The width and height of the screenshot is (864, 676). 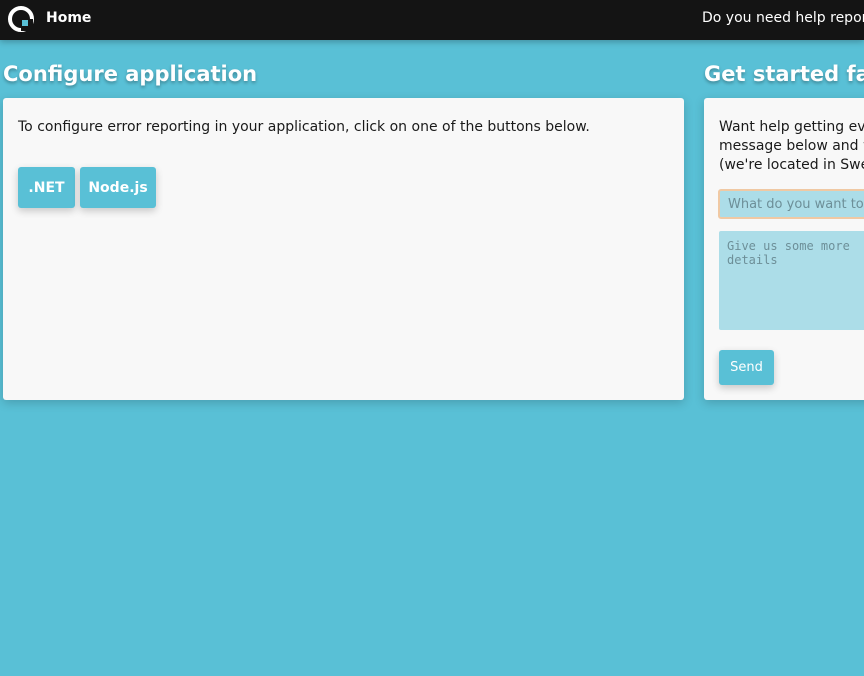 What do you see at coordinates (783, 18) in the screenshot?
I see `nav-help-link: Do you need help reporting` at bounding box center [783, 18].